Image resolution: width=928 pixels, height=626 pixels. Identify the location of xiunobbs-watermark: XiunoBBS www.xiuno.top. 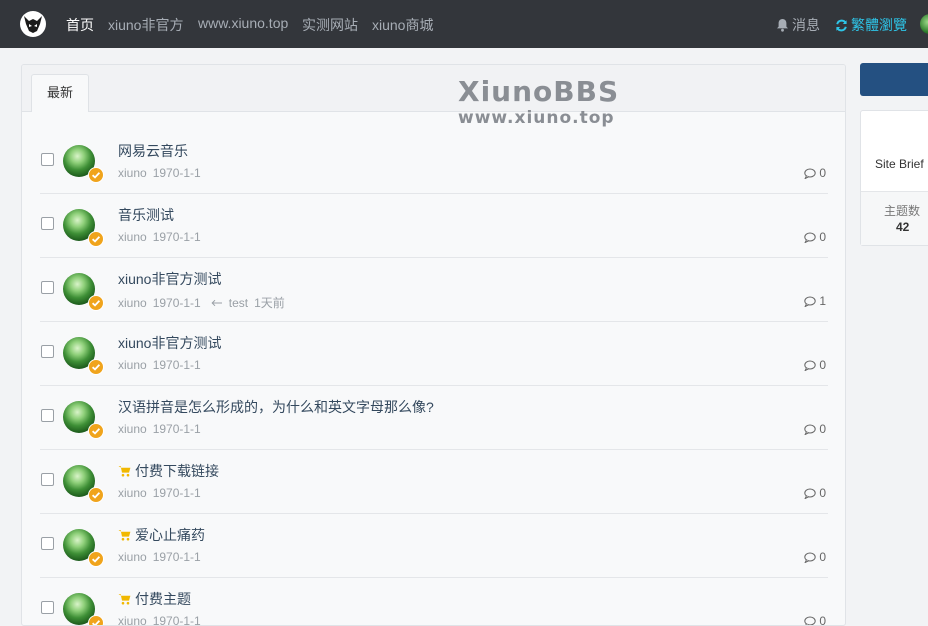
(539, 102).